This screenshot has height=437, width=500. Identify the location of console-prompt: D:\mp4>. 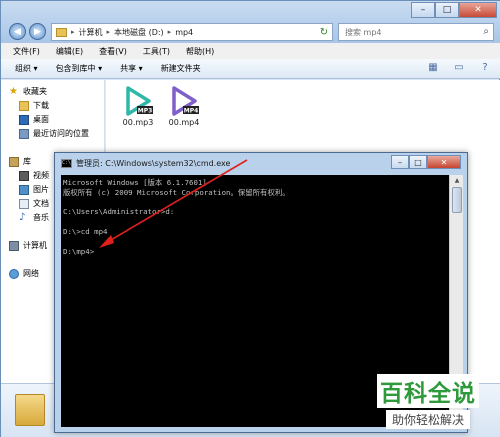
(79, 251).